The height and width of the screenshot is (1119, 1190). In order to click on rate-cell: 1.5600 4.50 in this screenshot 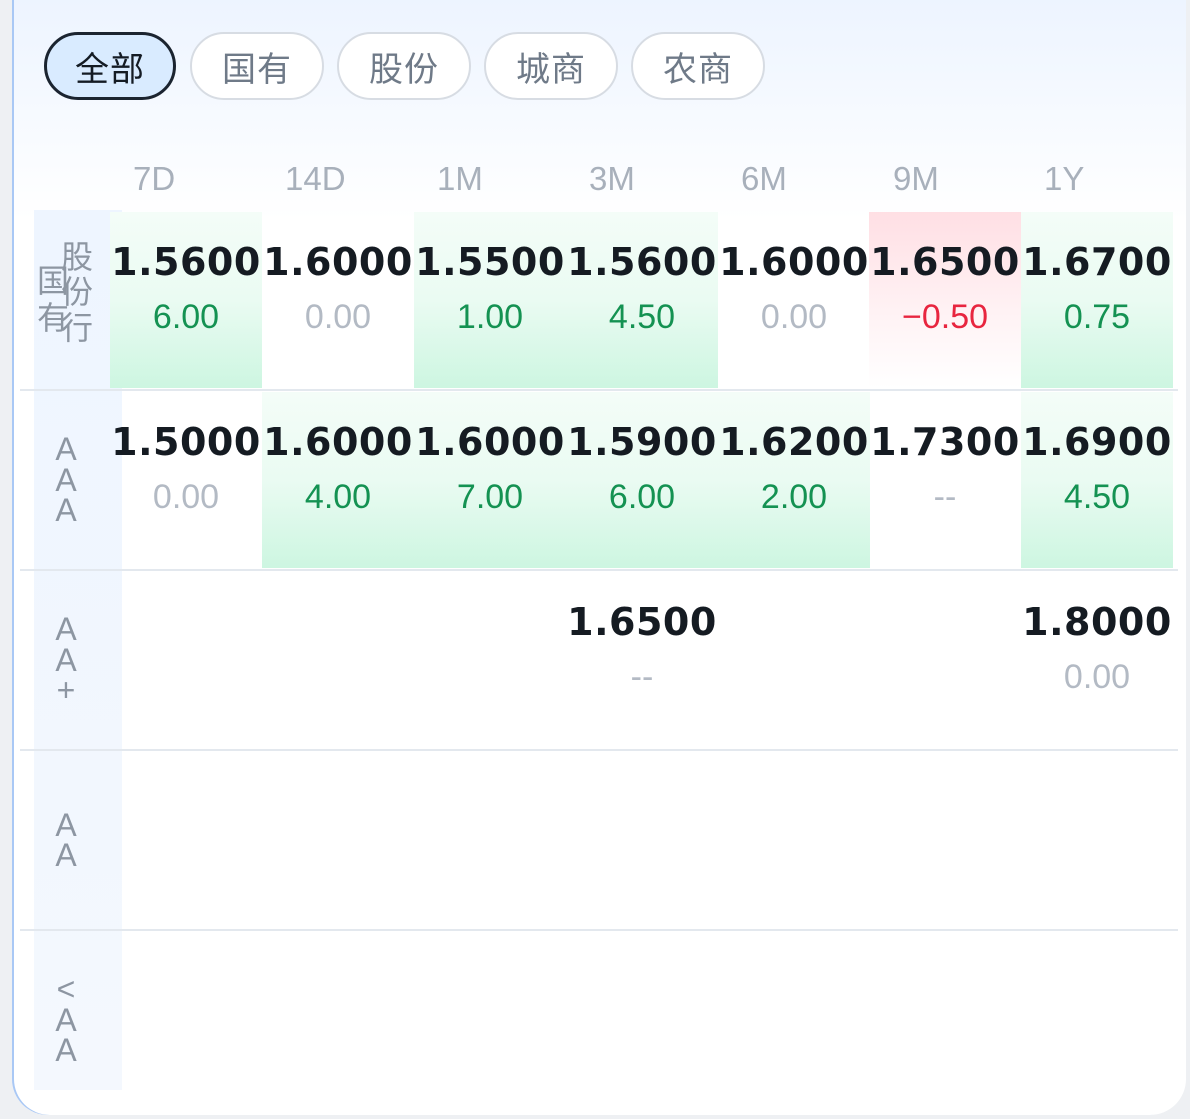, I will do `click(642, 300)`.